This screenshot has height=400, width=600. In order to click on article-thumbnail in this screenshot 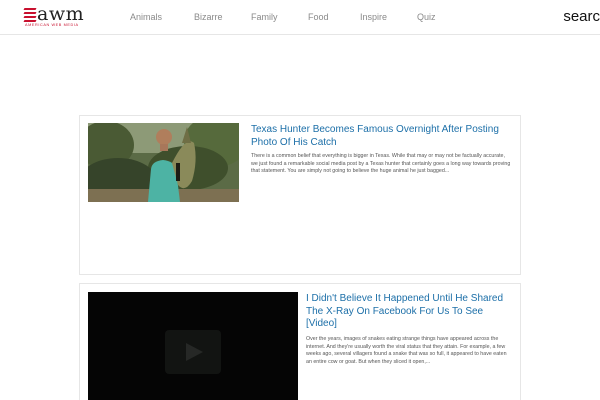, I will do `click(163, 162)`.